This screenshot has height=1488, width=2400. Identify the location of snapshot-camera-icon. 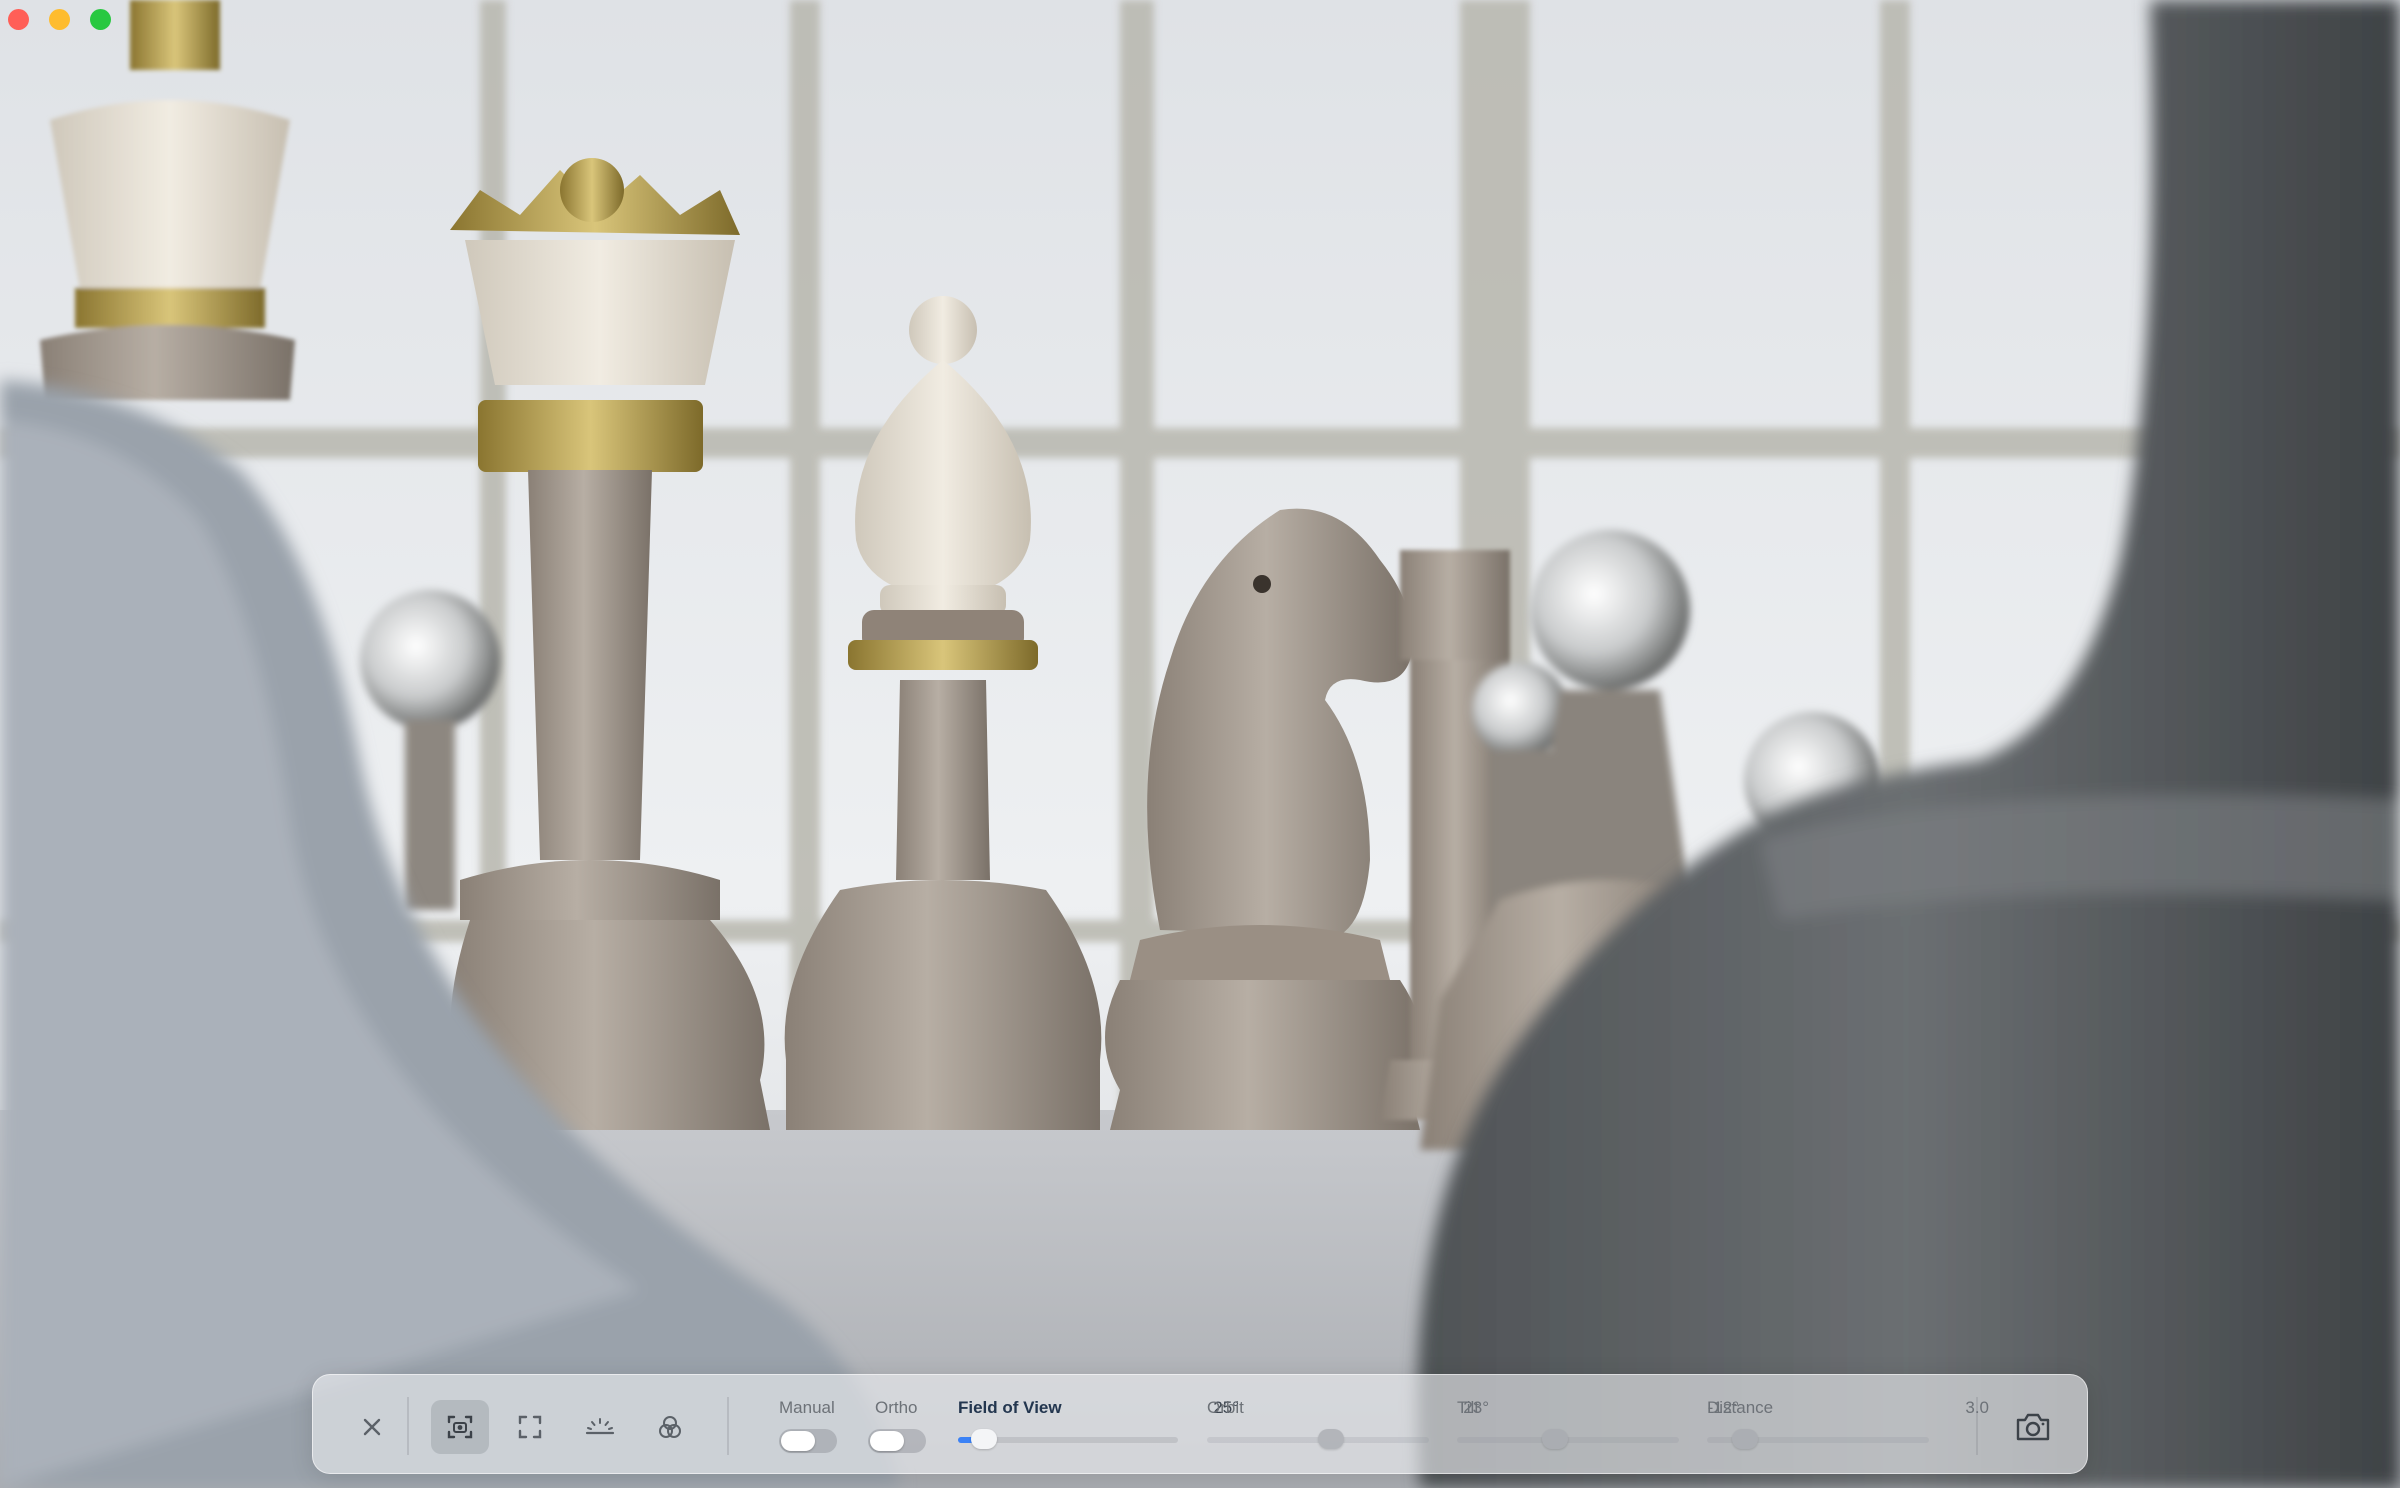
(2033, 1427).